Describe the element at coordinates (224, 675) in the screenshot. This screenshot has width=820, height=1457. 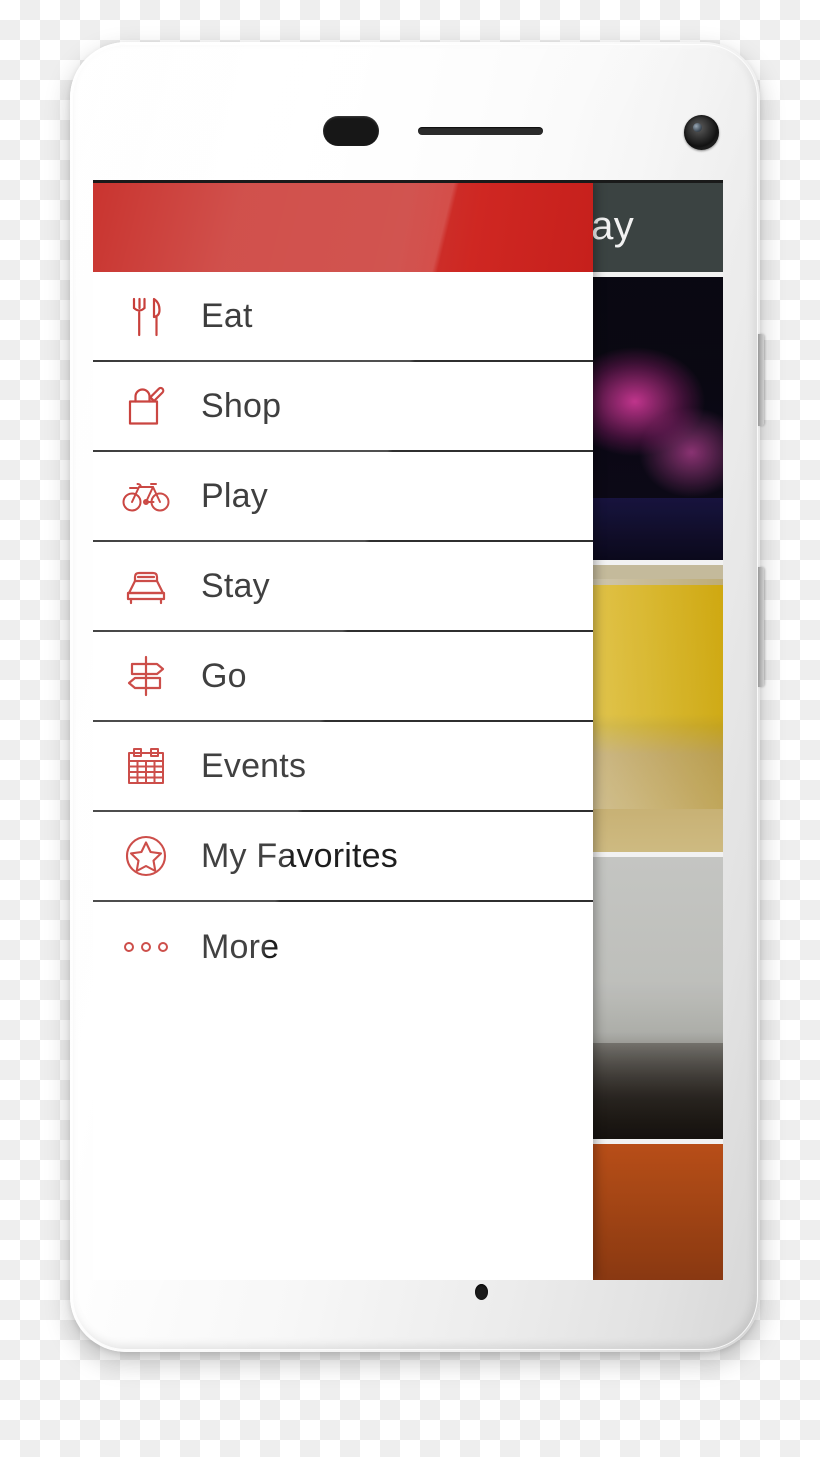
I see `drawer-item-label: Go` at that location.